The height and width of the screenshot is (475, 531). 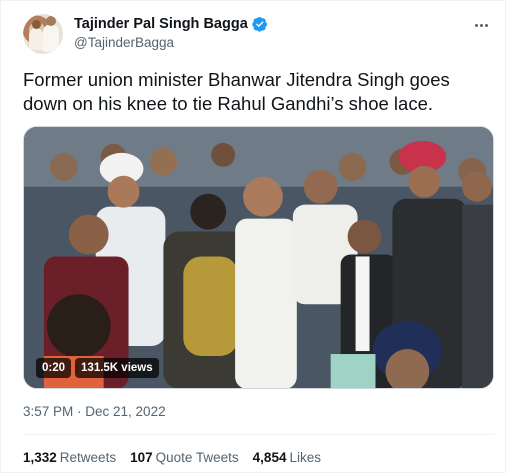 I want to click on video-duration: 0:20, so click(x=54, y=368).